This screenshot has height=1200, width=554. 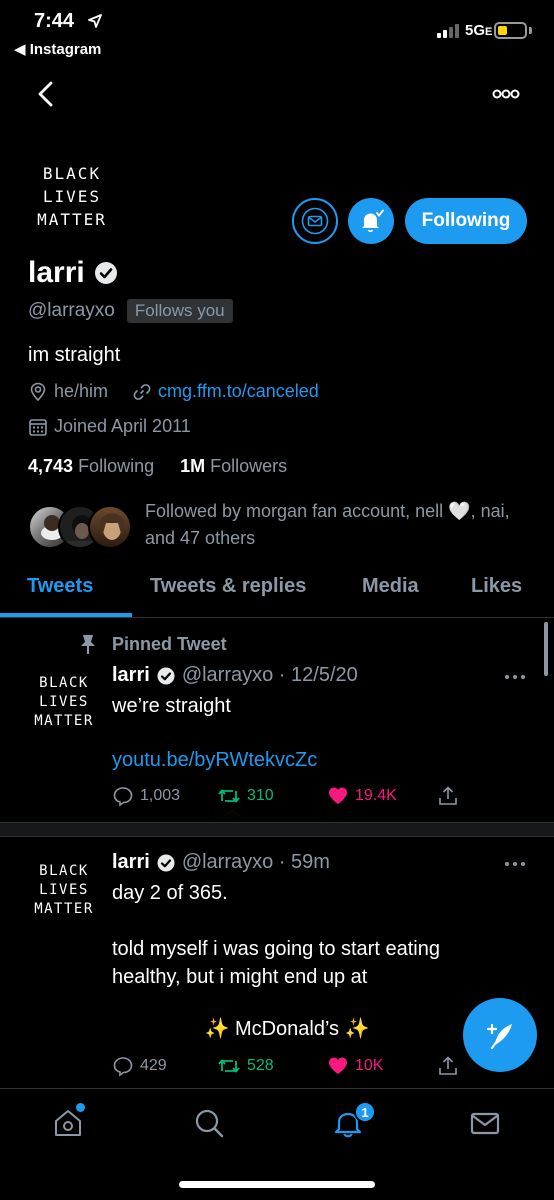 I want to click on avatar-text-line: MATTER, so click(x=72, y=219).